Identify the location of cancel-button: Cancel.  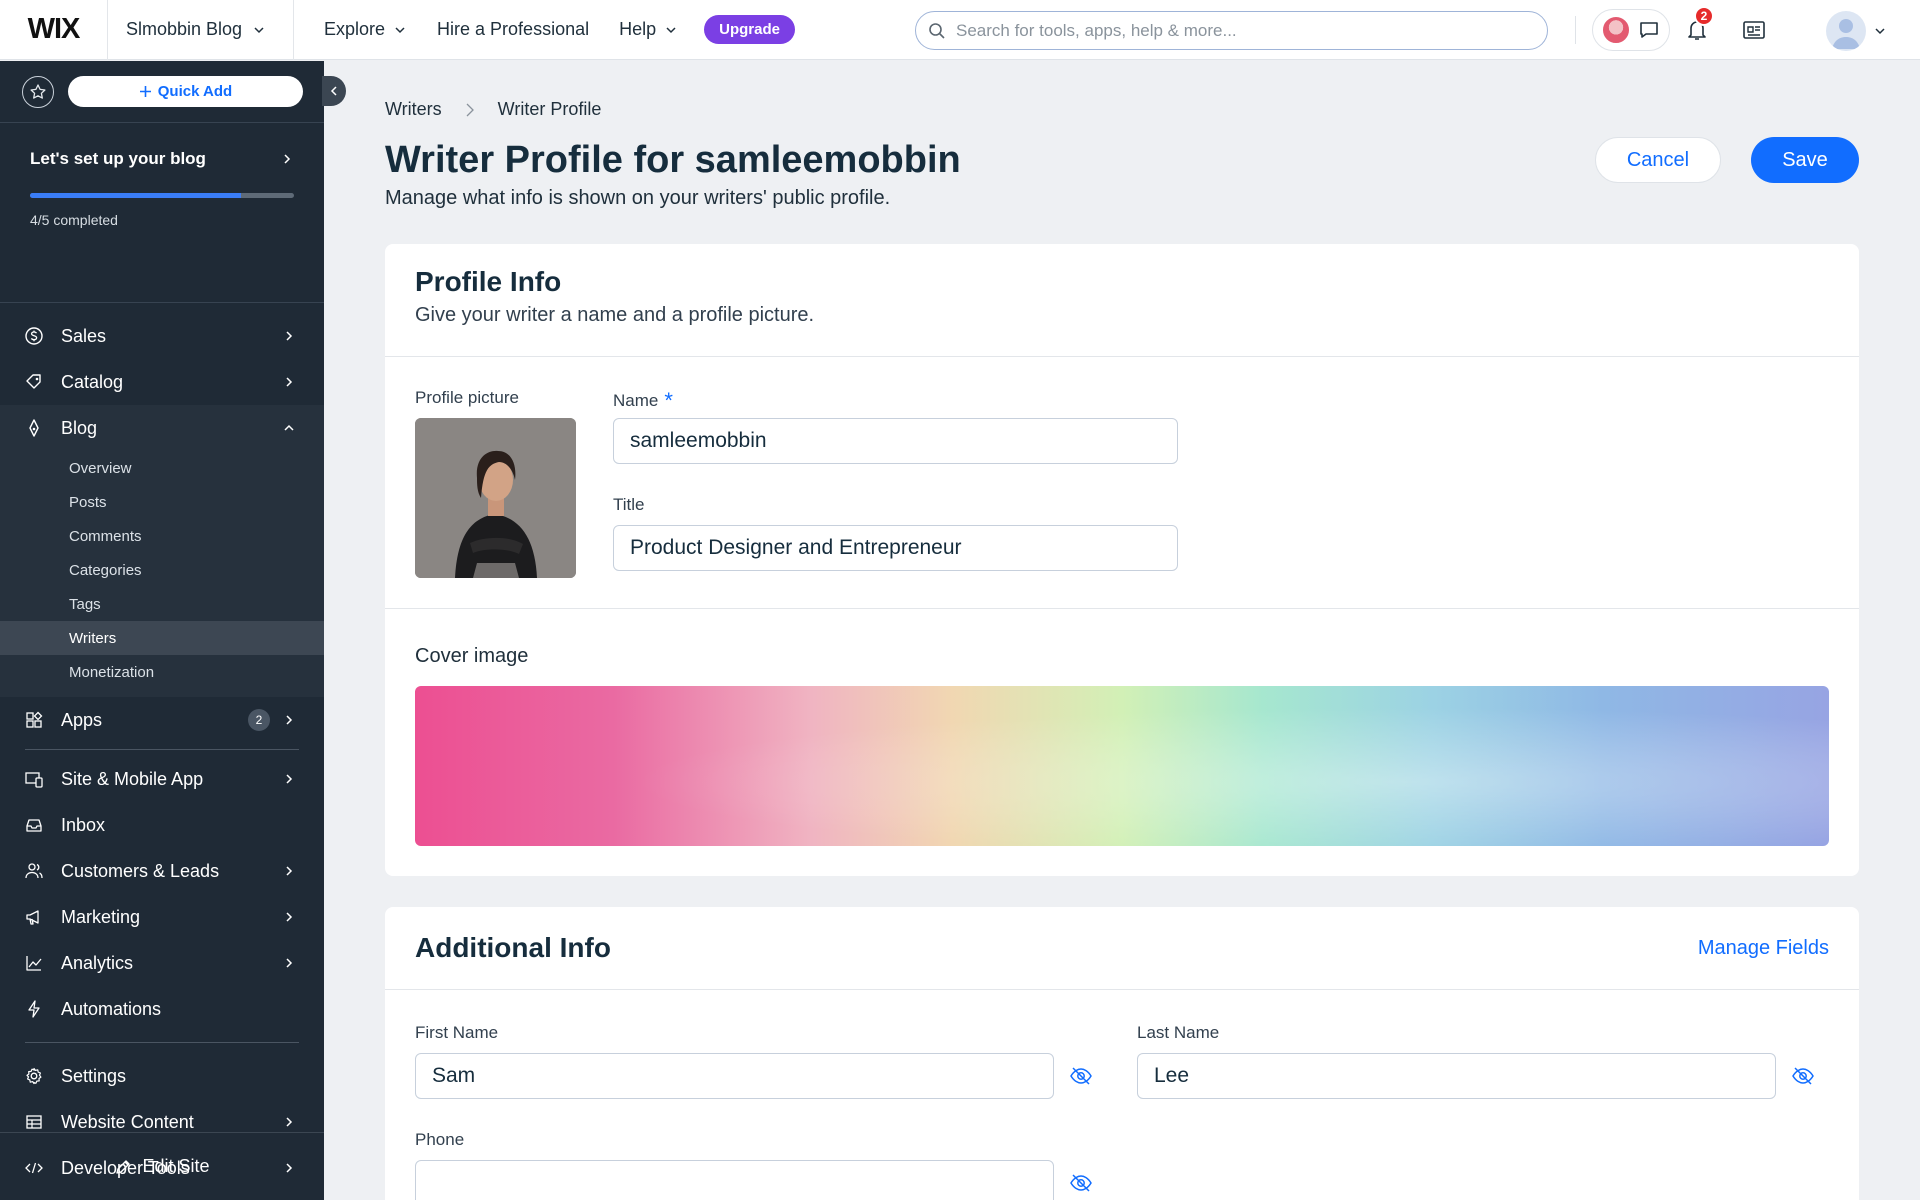
(1658, 160).